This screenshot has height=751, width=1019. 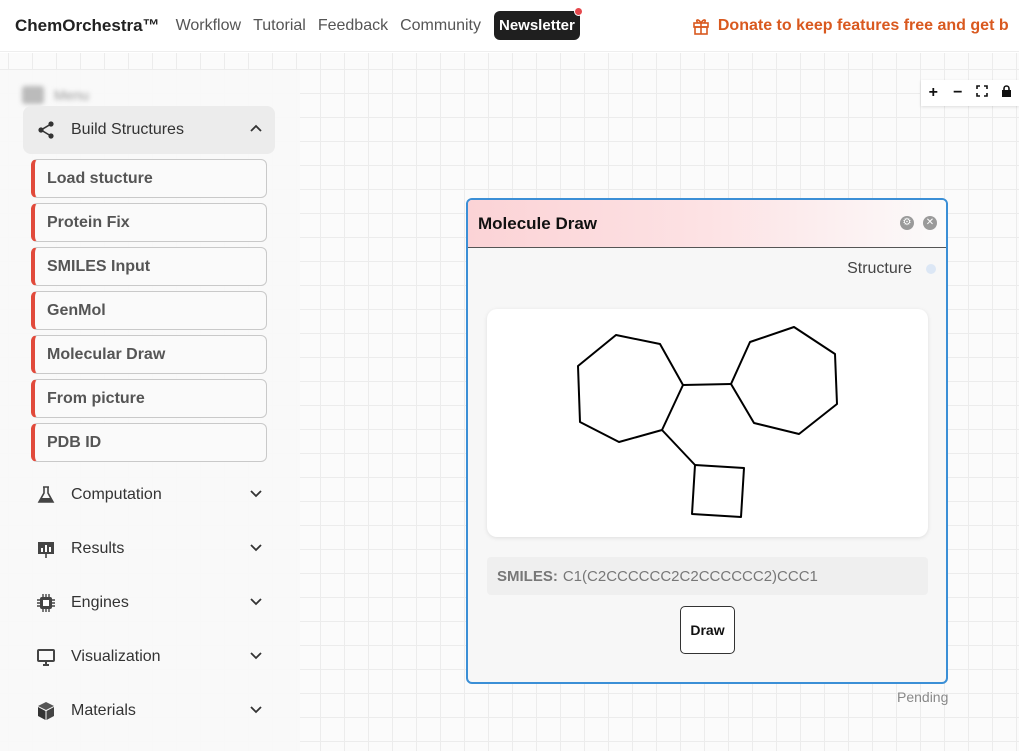 What do you see at coordinates (127, 129) in the screenshot?
I see `section-label: Build Structures` at bounding box center [127, 129].